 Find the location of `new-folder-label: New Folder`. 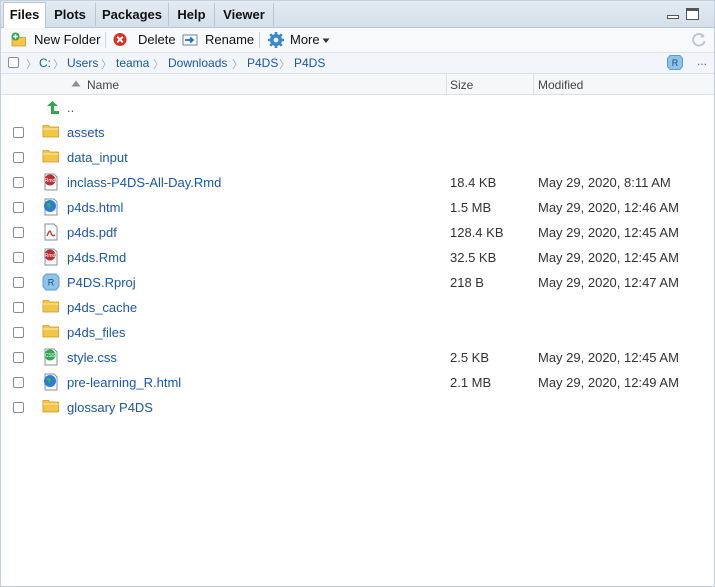

new-folder-label: New Folder is located at coordinates (67, 39).